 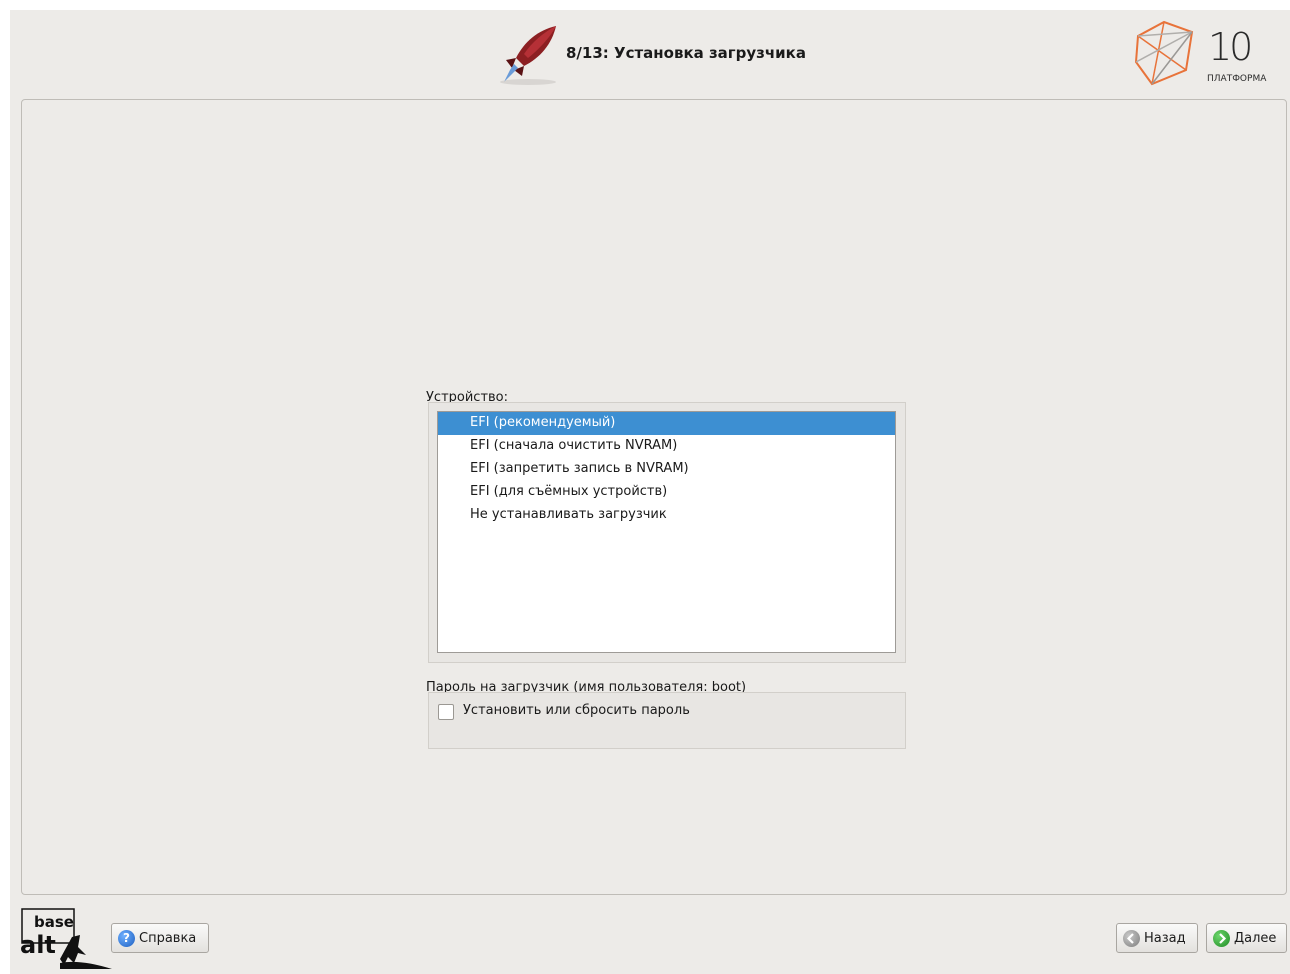 I want to click on password-checkbox, so click(x=446, y=712).